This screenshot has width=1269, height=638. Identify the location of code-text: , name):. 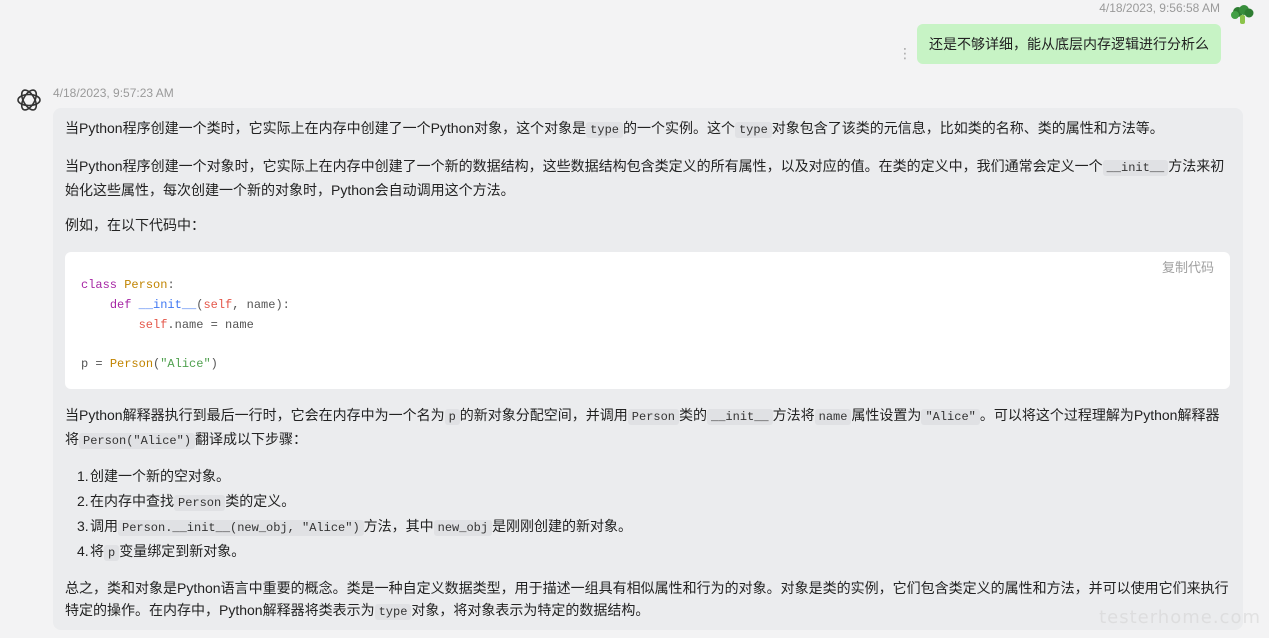
(261, 305).